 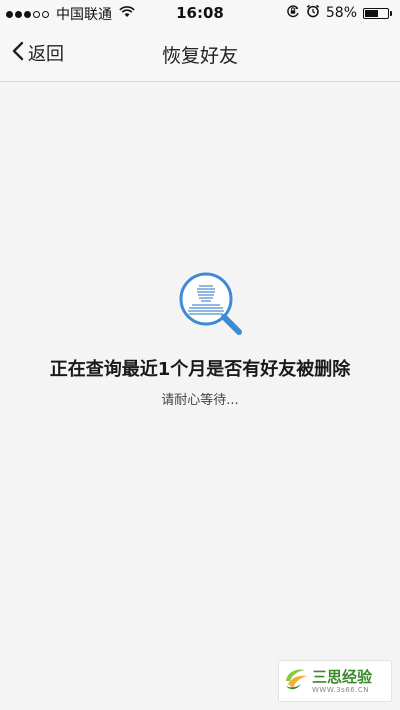 I want to click on battery-icon, so click(x=377, y=13).